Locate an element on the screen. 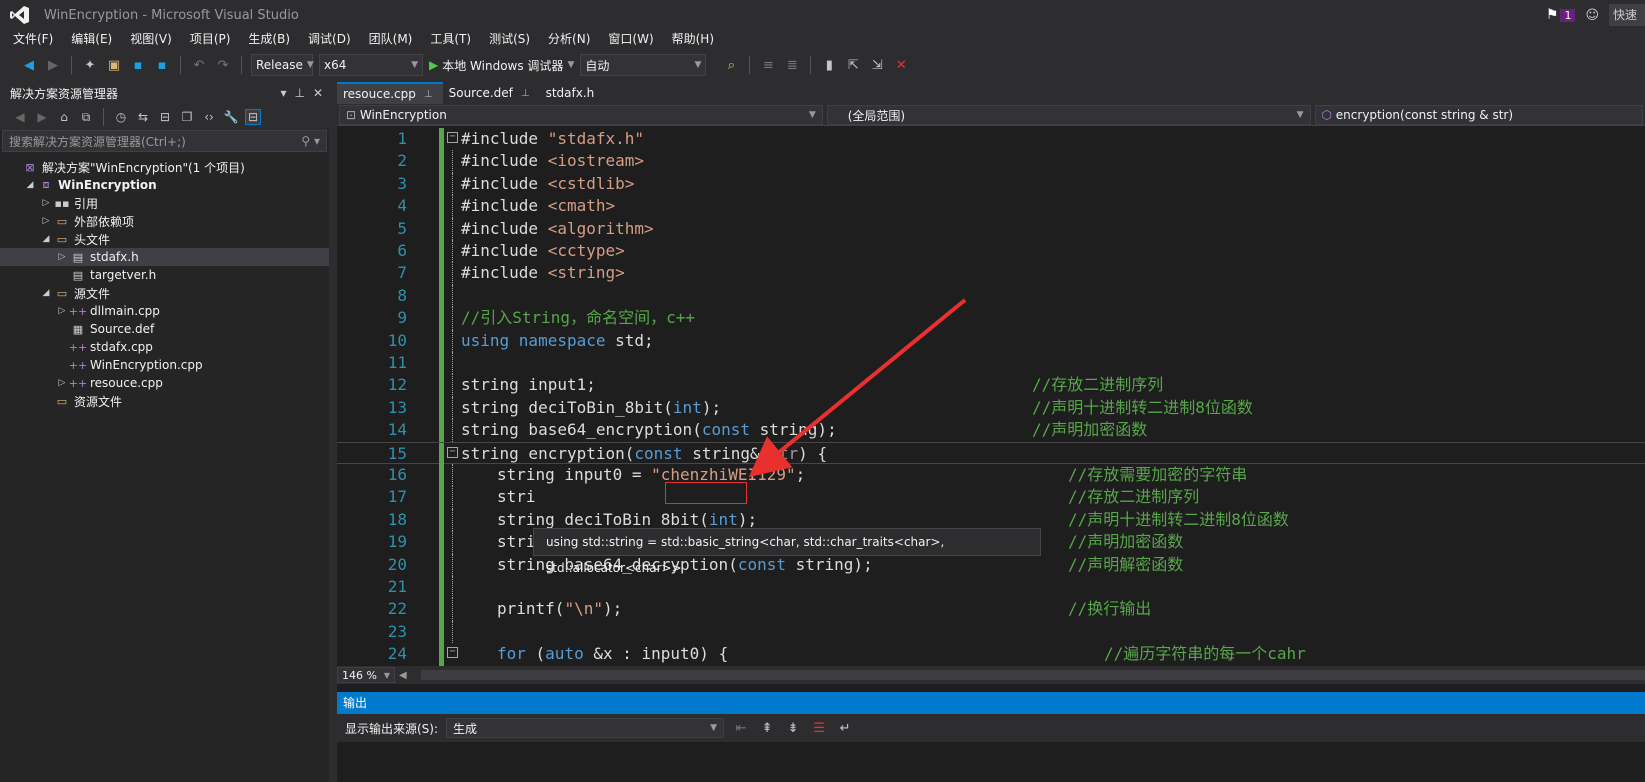 This screenshot has width=1645, height=782. tree-item: ◢ ⧈ WinEncryption is located at coordinates (164, 185).